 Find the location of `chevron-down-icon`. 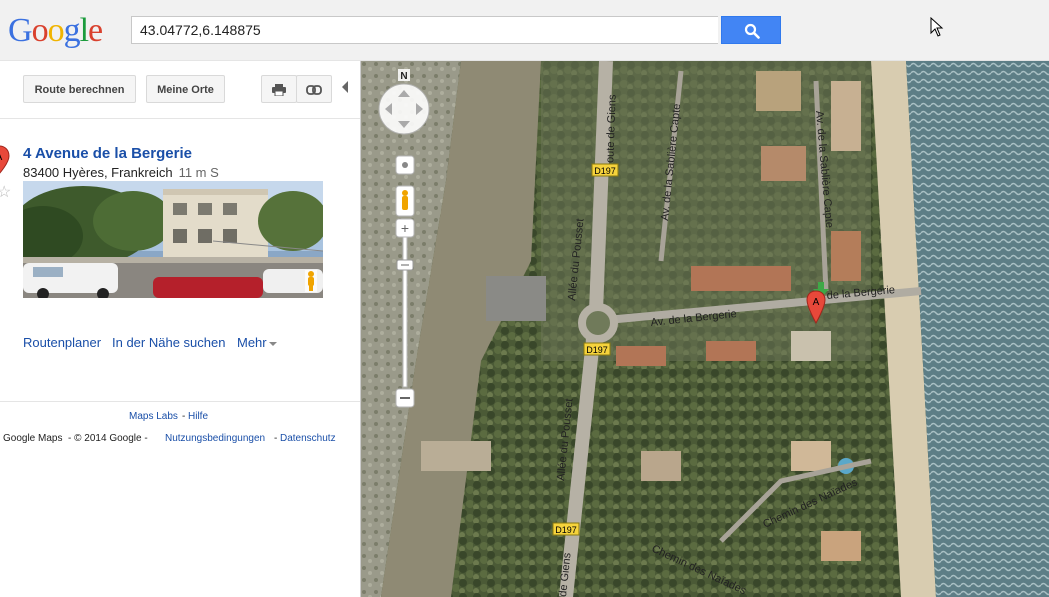

chevron-down-icon is located at coordinates (272, 343).